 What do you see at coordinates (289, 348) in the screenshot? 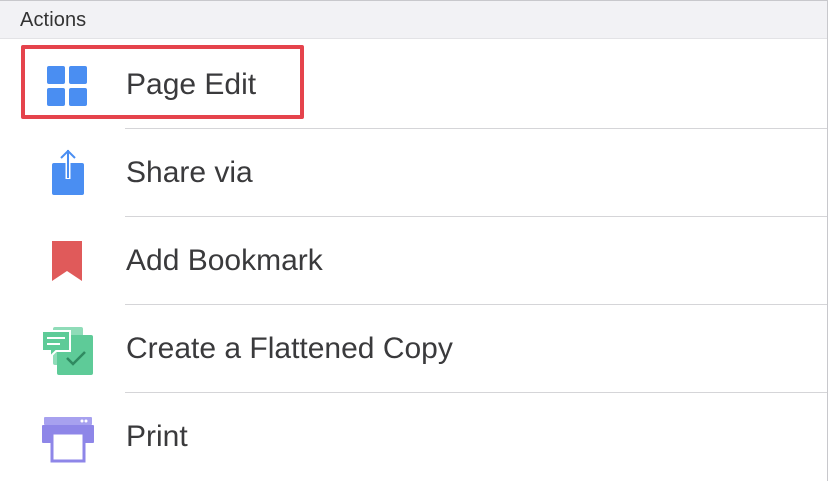
I see `action-label: Create a Flattened Copy` at bounding box center [289, 348].